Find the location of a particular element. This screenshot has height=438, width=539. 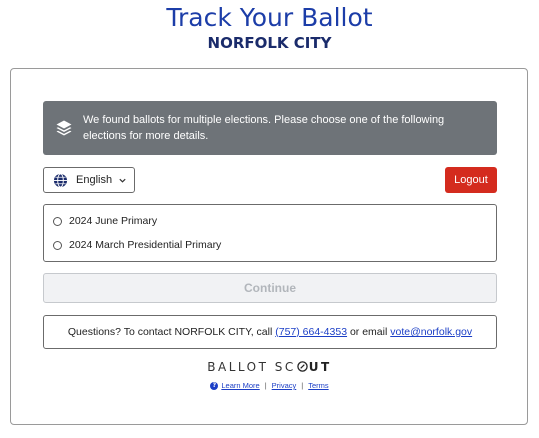

terms-link: Terms is located at coordinates (318, 385).